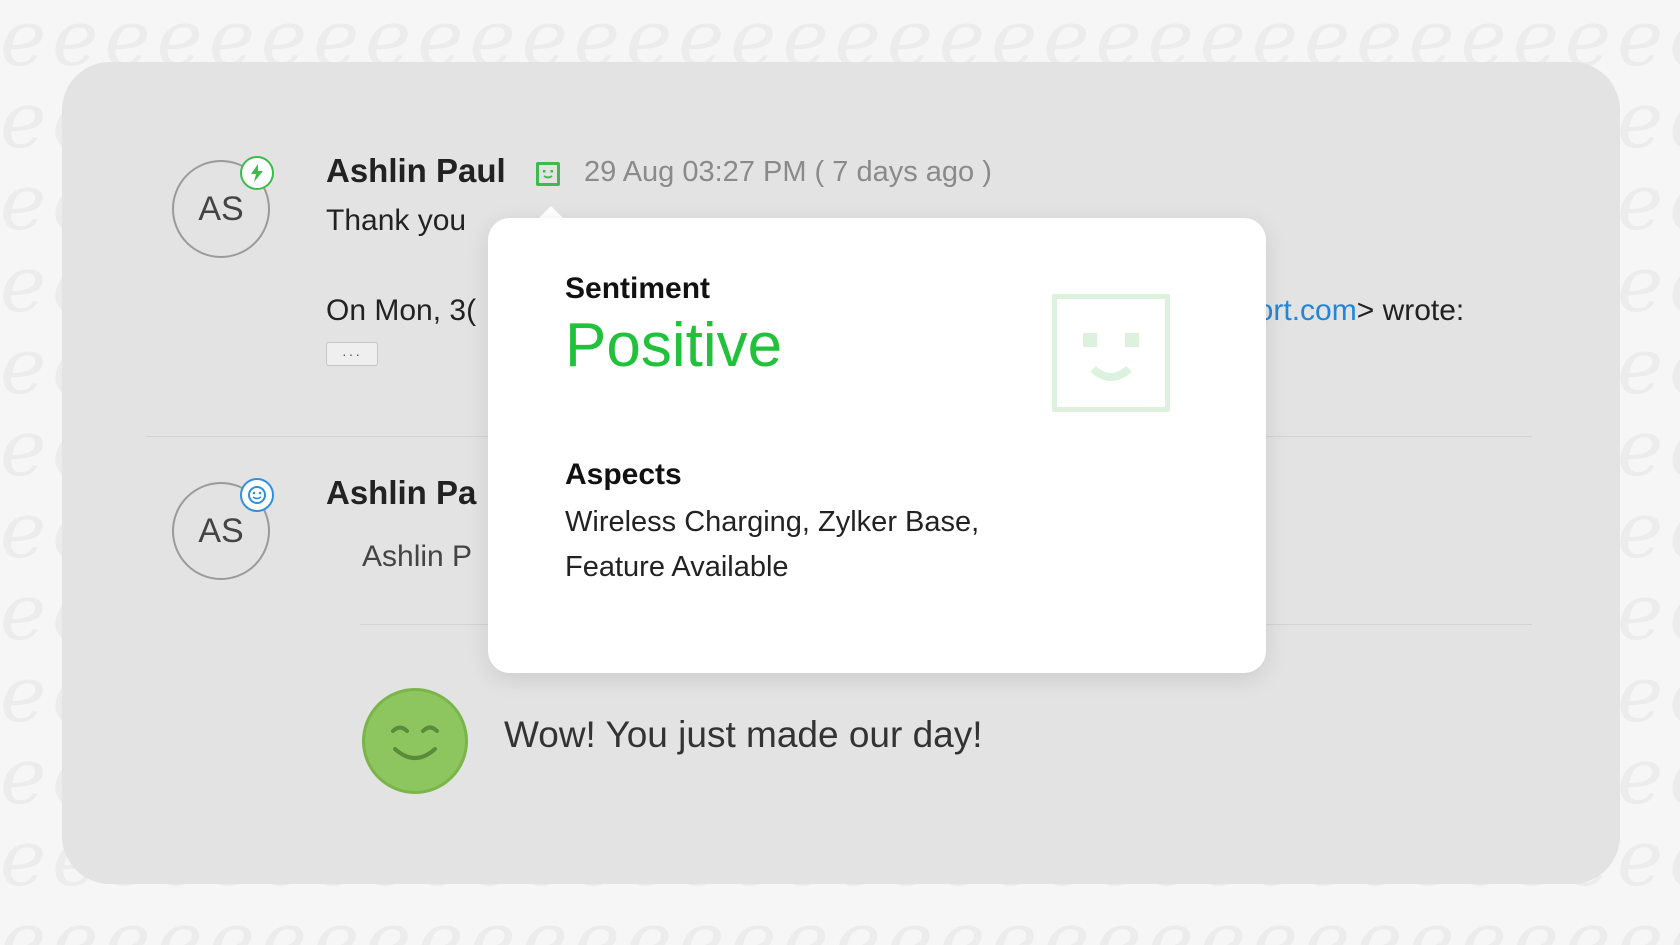 The height and width of the screenshot is (945, 1680). Describe the element at coordinates (1410, 310) in the screenshot. I see `quote-wrote-text: > wrote:` at that location.